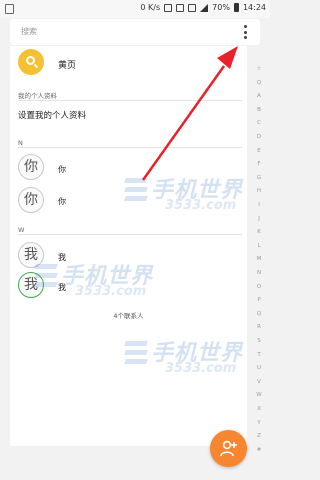 Image resolution: width=320 pixels, height=480 pixels. What do you see at coordinates (180, 7) in the screenshot?
I see `mute-icon` at bounding box center [180, 7].